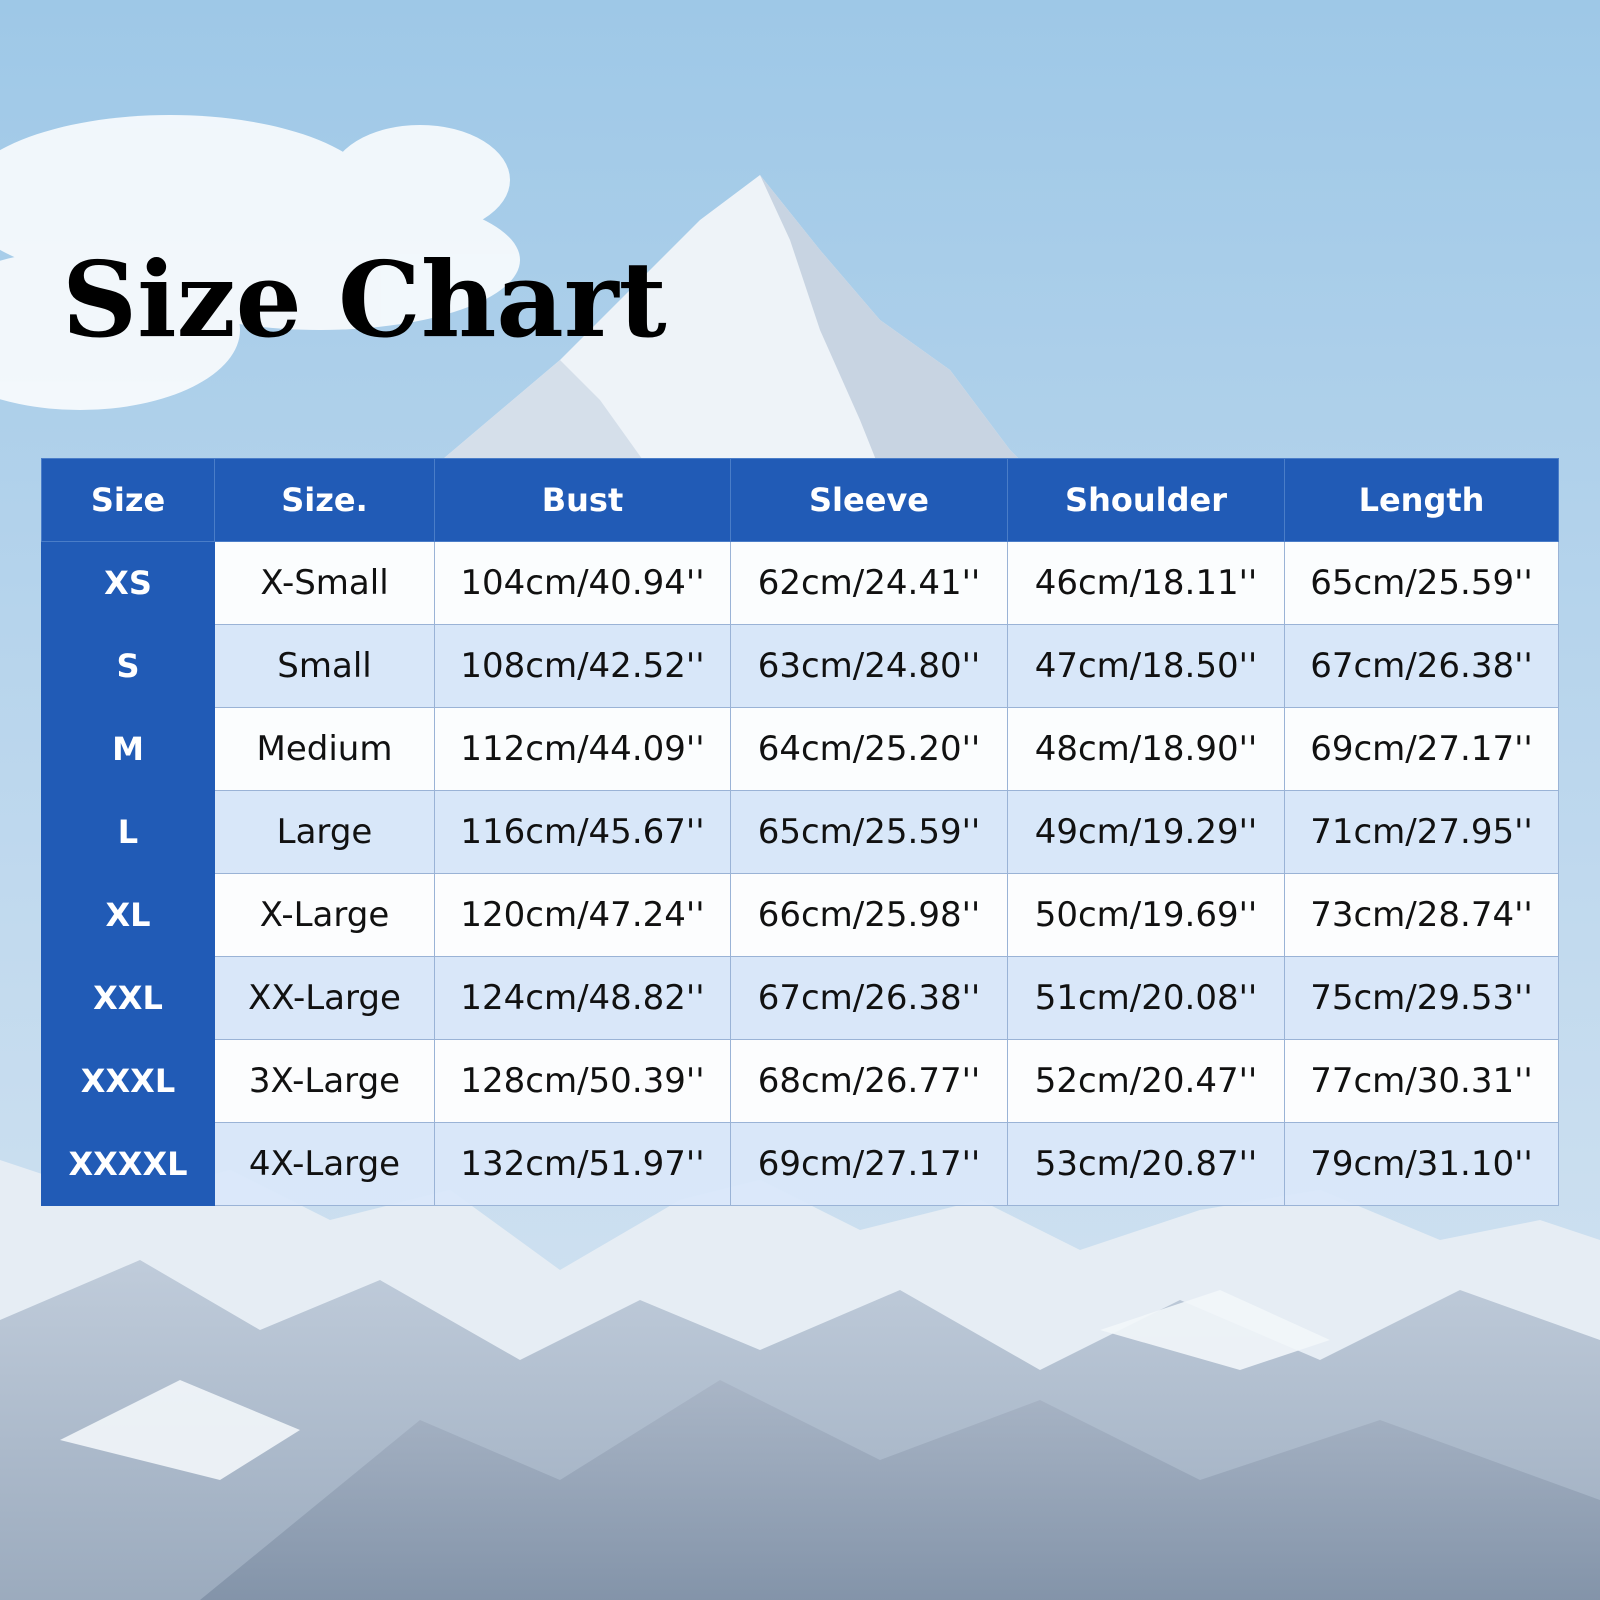 The height and width of the screenshot is (1600, 1600). I want to click on header-size: Size, so click(128, 500).